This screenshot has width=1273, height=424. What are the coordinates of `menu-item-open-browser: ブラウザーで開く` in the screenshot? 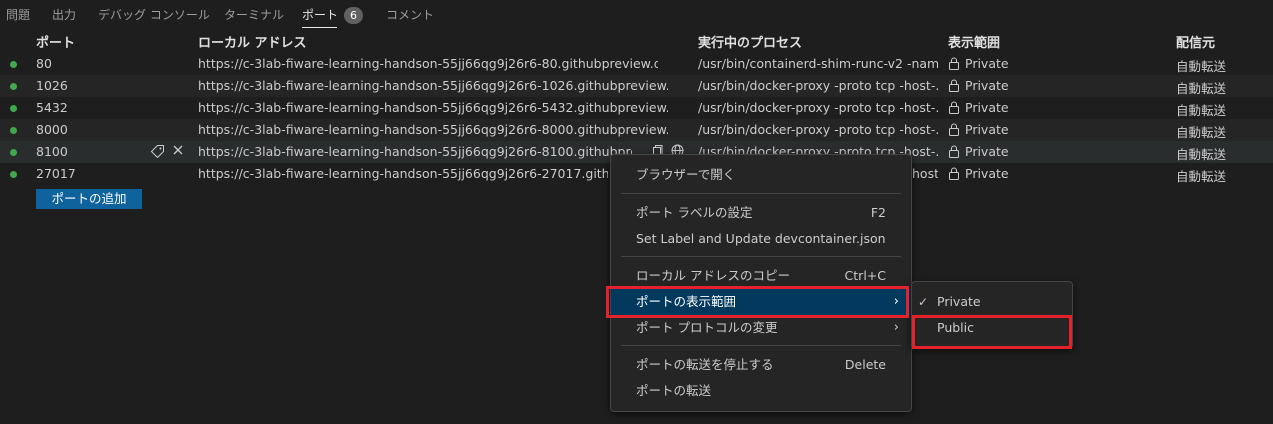 It's located at (761, 175).